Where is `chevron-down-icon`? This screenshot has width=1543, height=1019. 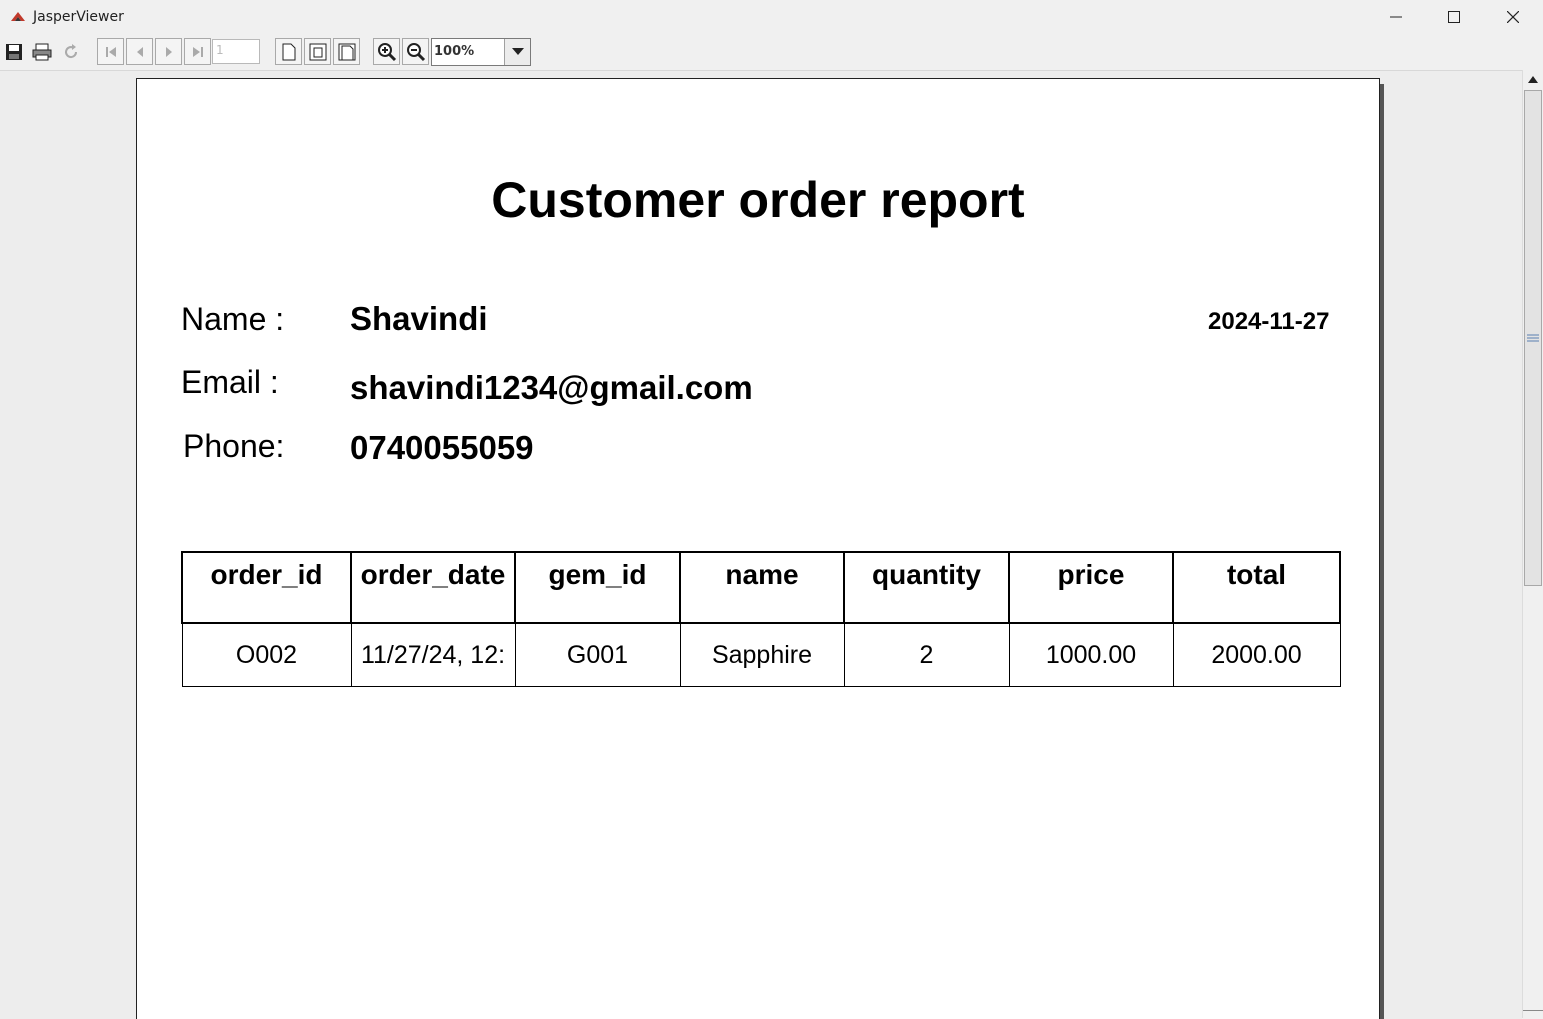 chevron-down-icon is located at coordinates (517, 51).